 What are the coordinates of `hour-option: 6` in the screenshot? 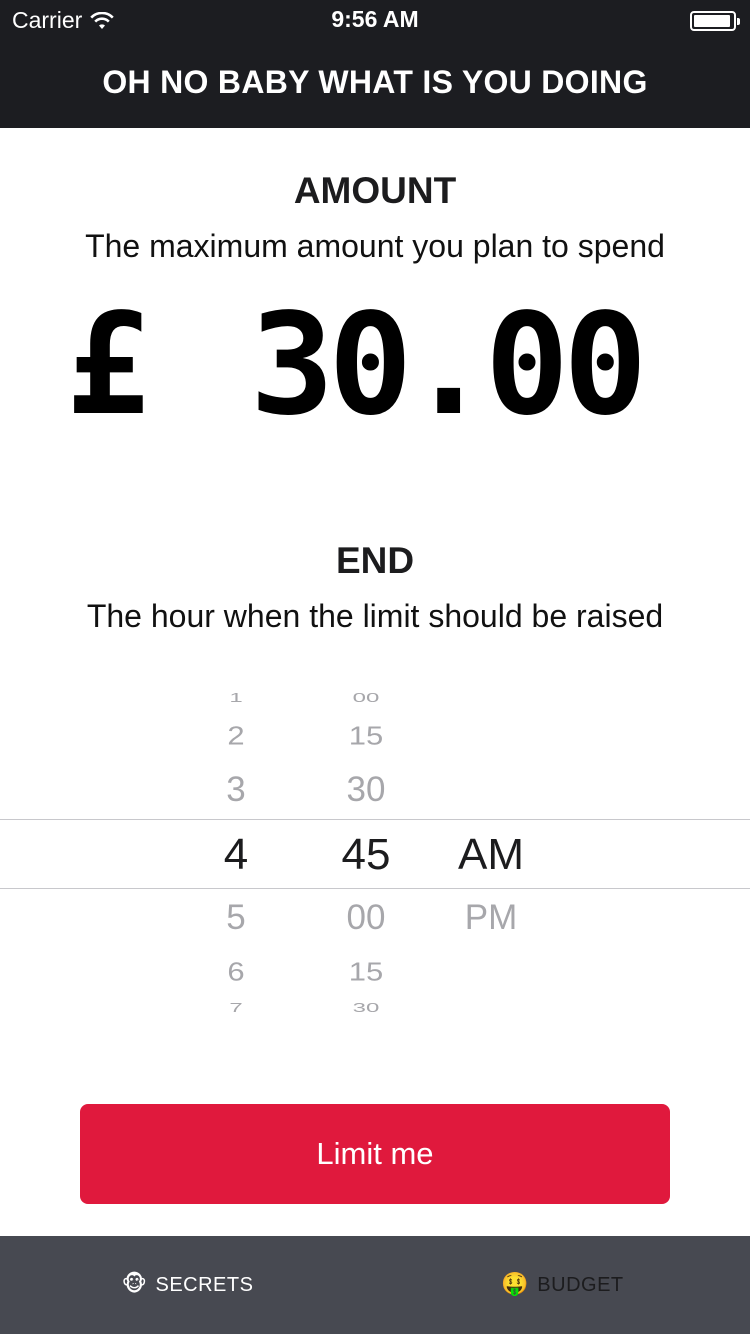 It's located at (236, 972).